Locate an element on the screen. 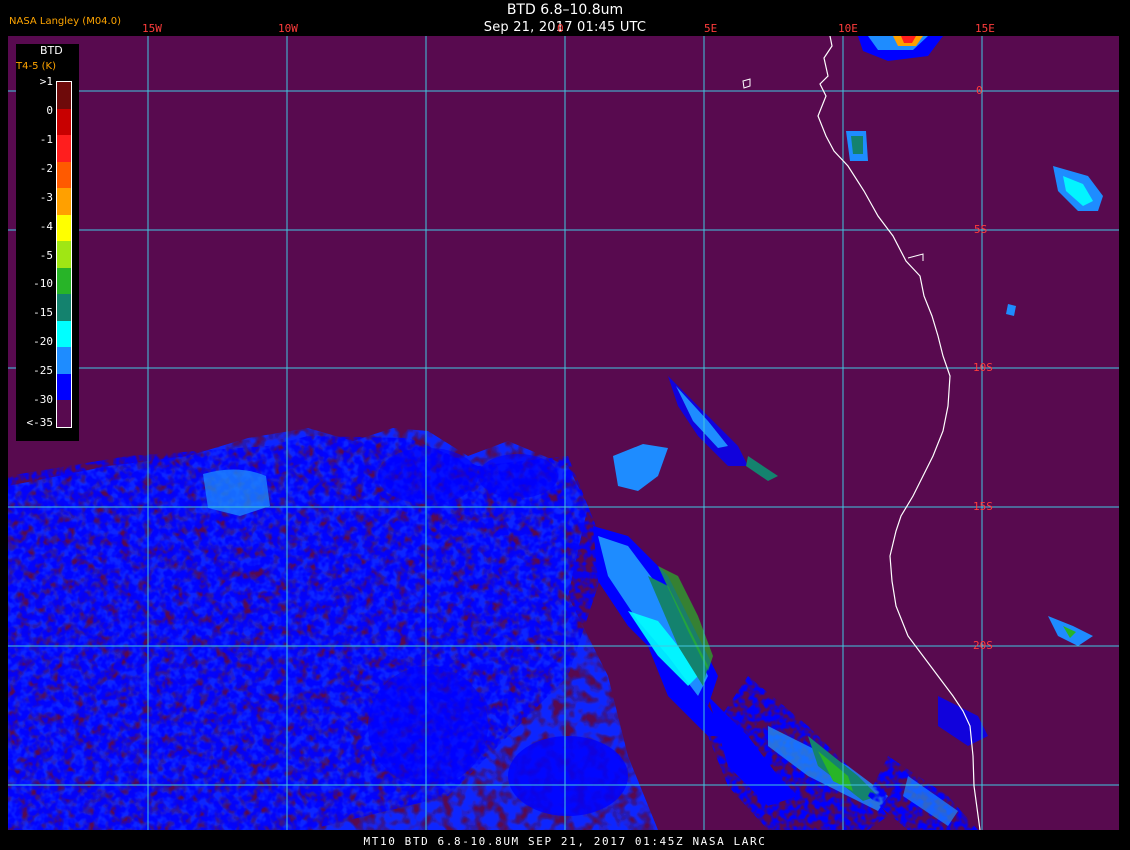 This screenshot has height=850, width=1130. legend-label: -20 is located at coordinates (43, 342).